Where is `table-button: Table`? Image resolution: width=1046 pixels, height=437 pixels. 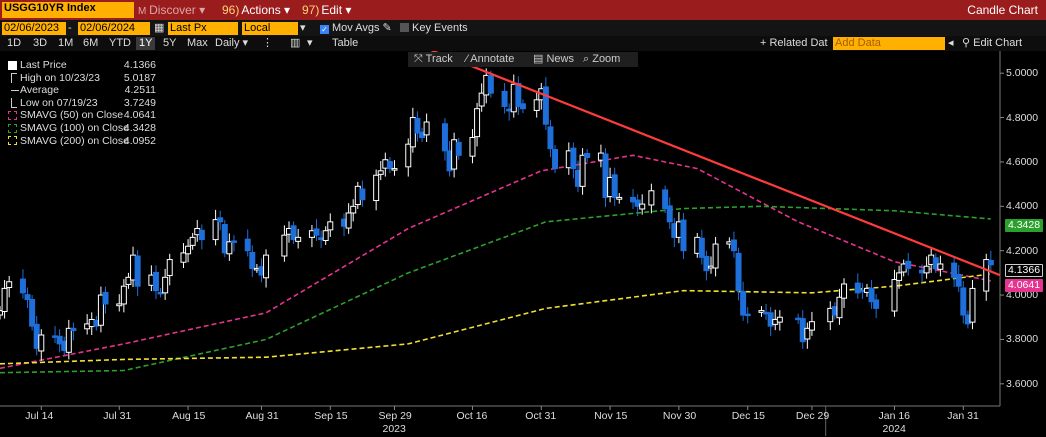 table-button: Table is located at coordinates (345, 43).